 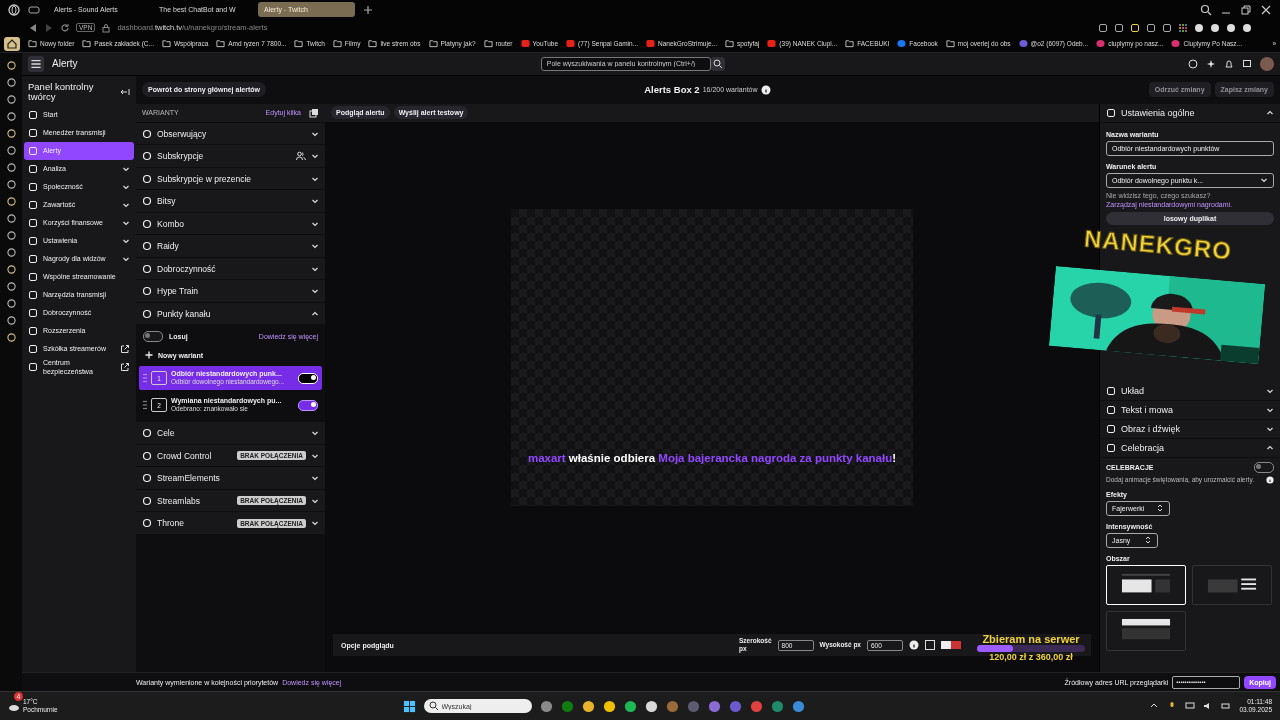 What do you see at coordinates (1267, 63) in the screenshot?
I see `avatar` at bounding box center [1267, 63].